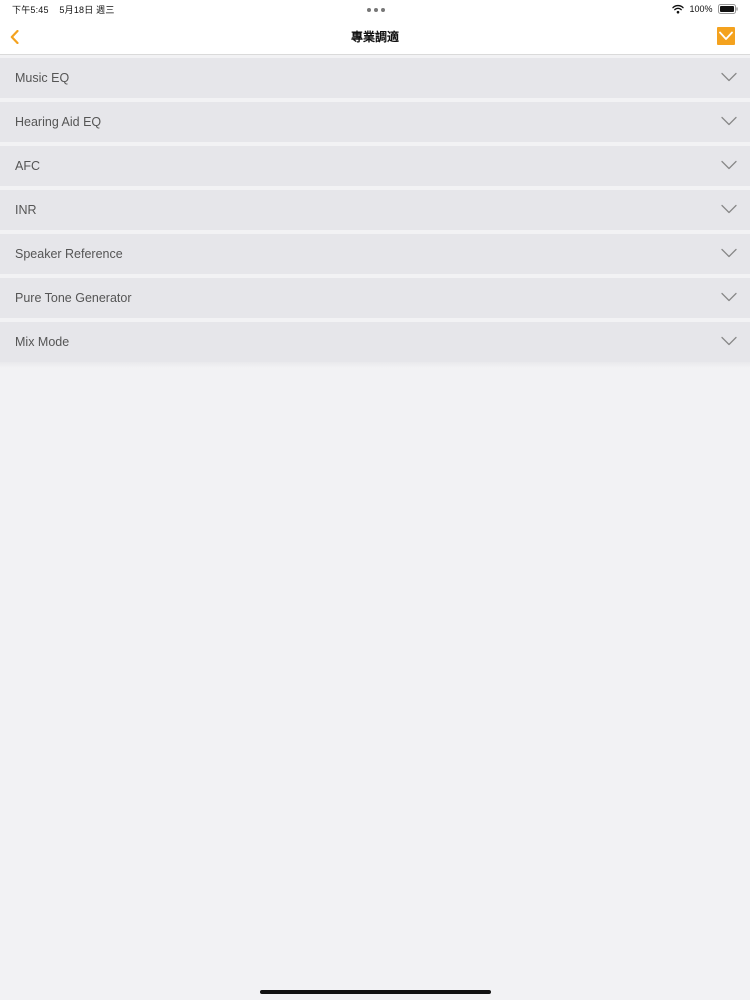  I want to click on multitasking-dots-icon, so click(376, 10).